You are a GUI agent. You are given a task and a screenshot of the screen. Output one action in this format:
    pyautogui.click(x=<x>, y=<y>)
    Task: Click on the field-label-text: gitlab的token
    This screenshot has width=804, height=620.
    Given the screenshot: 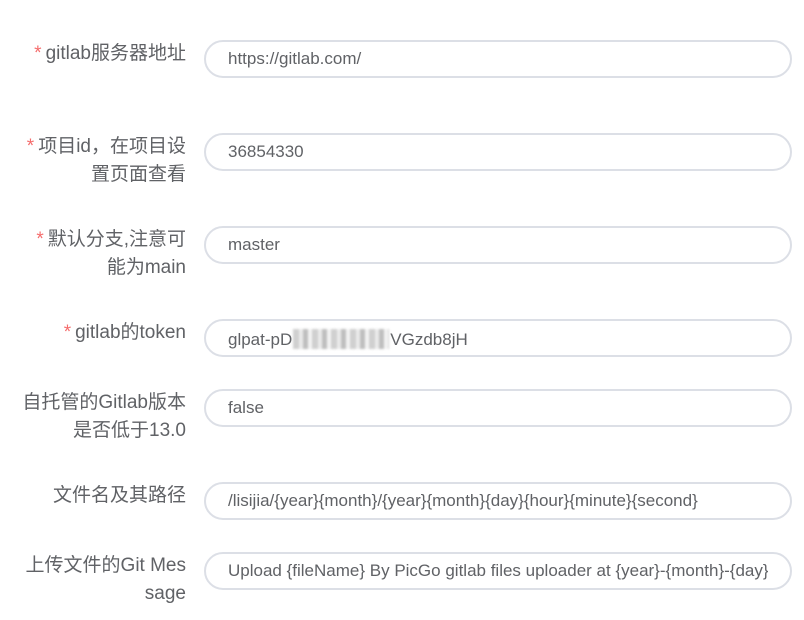 What is the action you would take?
    pyautogui.click(x=130, y=332)
    